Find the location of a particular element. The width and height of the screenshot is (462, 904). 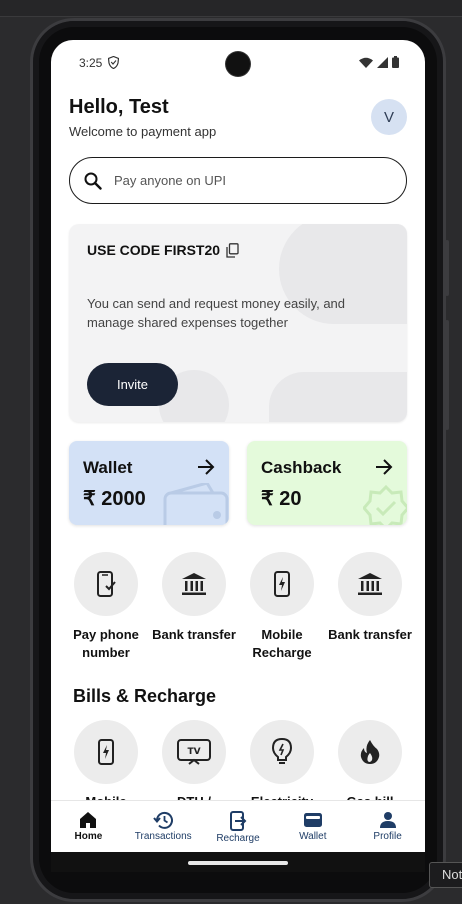

bill-item-electricity: Electricity is located at coordinates (282, 764).